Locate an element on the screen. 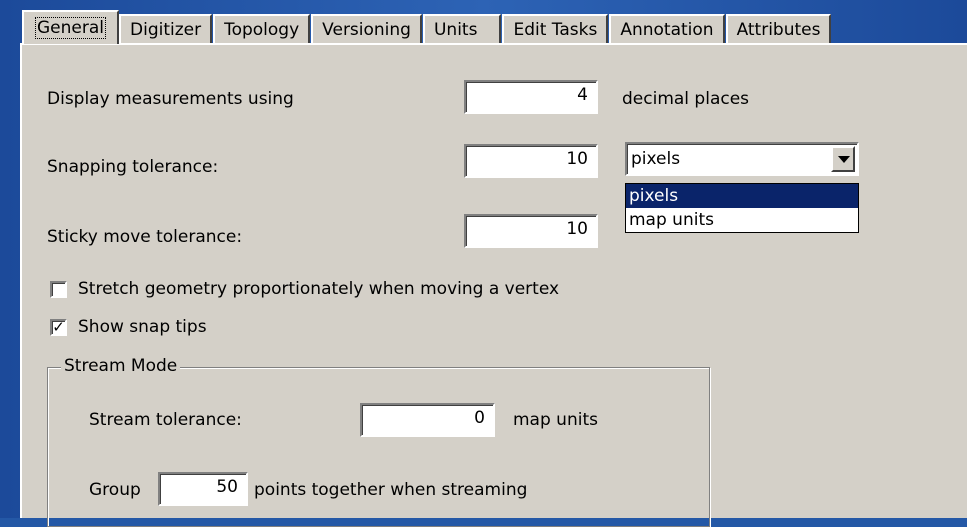  stream-tolerance-unit: map units is located at coordinates (555, 420).